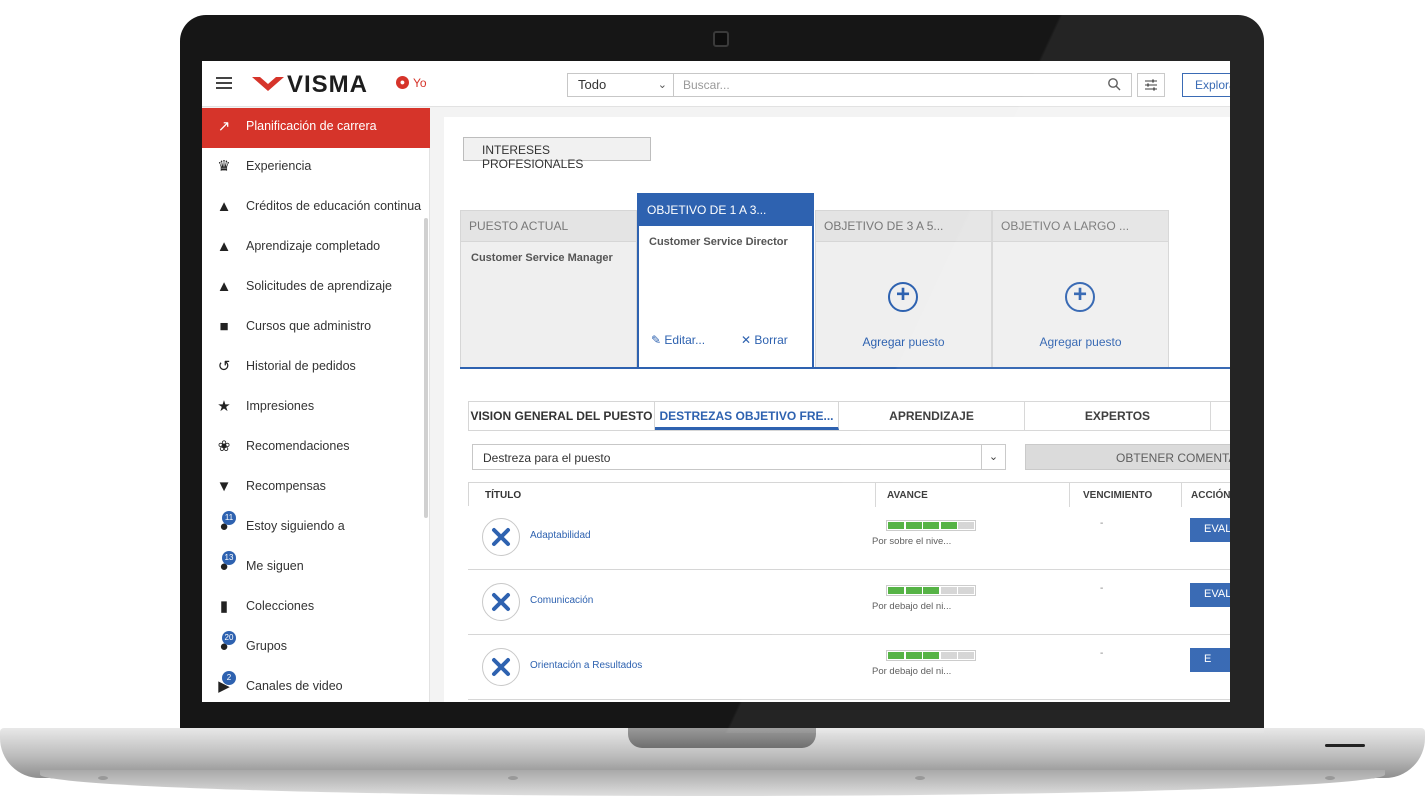  What do you see at coordinates (718, 242) in the screenshot?
I see `goal-role: Customer Service Director` at bounding box center [718, 242].